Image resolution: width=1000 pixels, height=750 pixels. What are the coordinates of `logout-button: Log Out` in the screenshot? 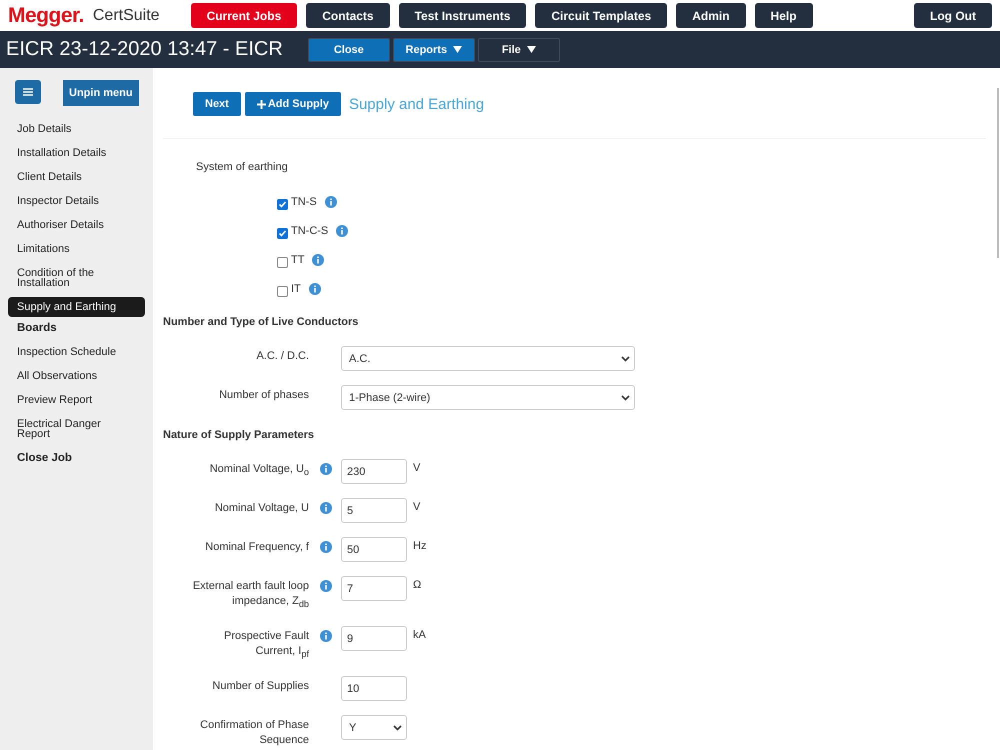 It's located at (953, 15).